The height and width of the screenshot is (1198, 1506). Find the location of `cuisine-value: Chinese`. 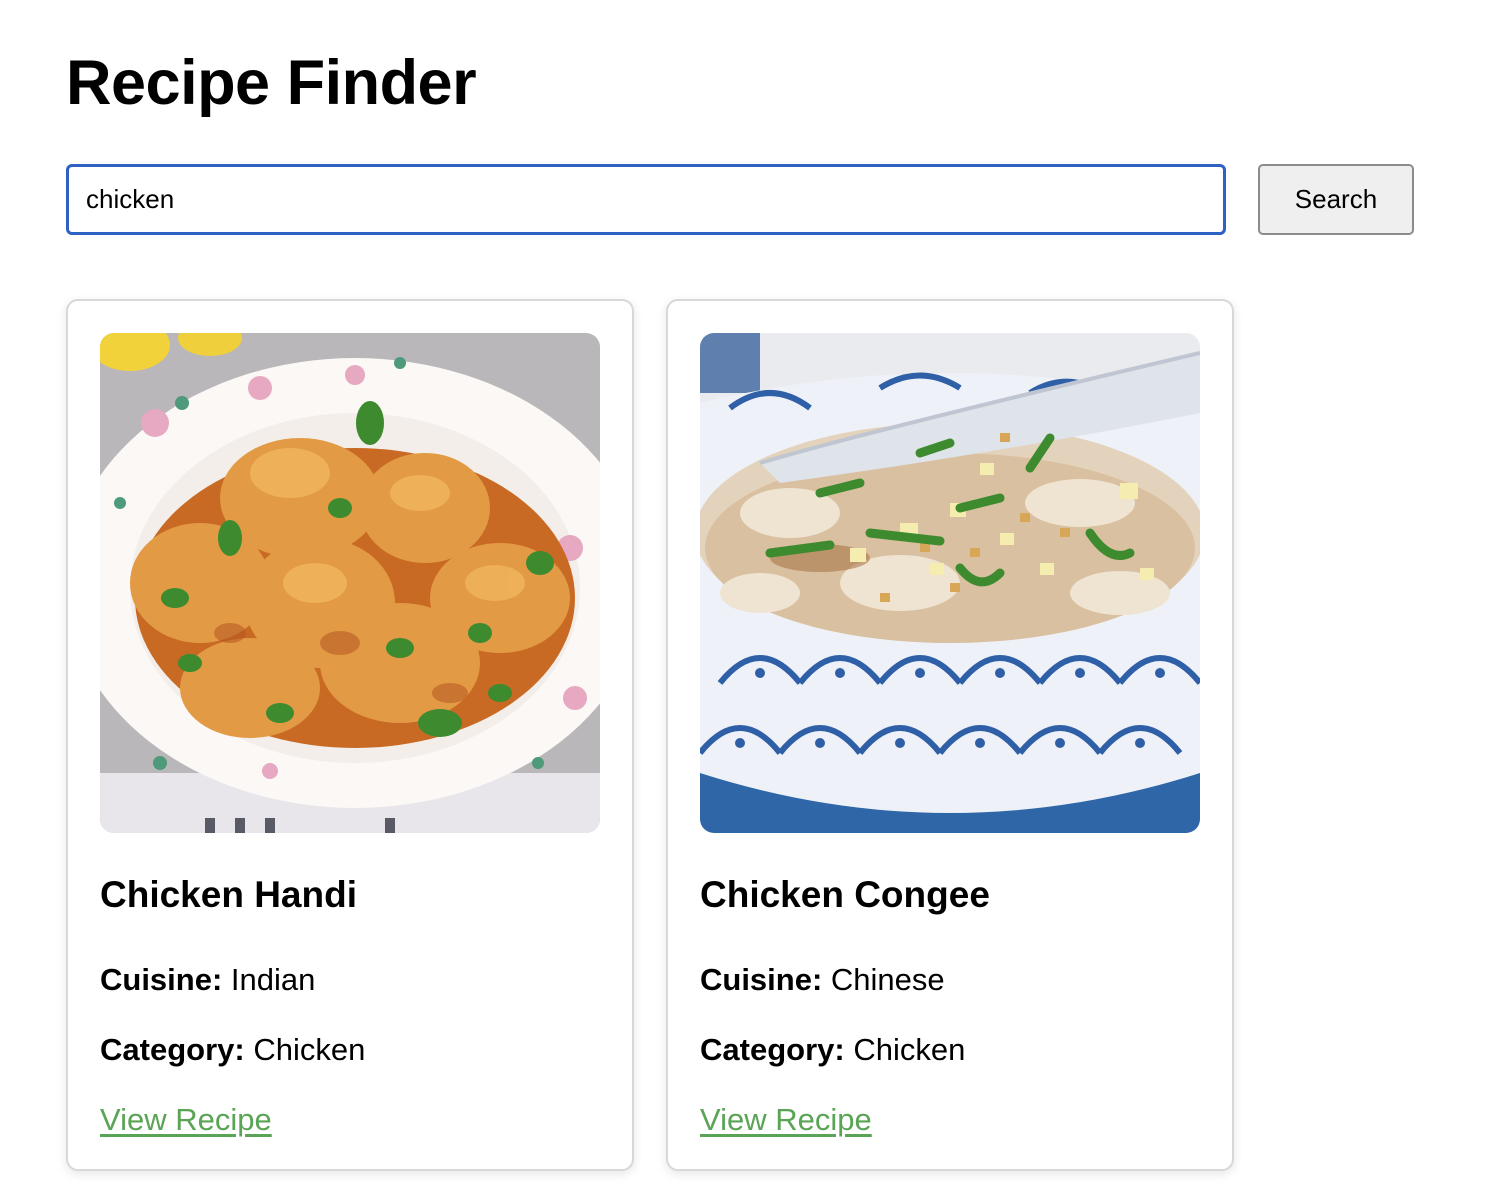

cuisine-value: Chinese is located at coordinates (887, 979).